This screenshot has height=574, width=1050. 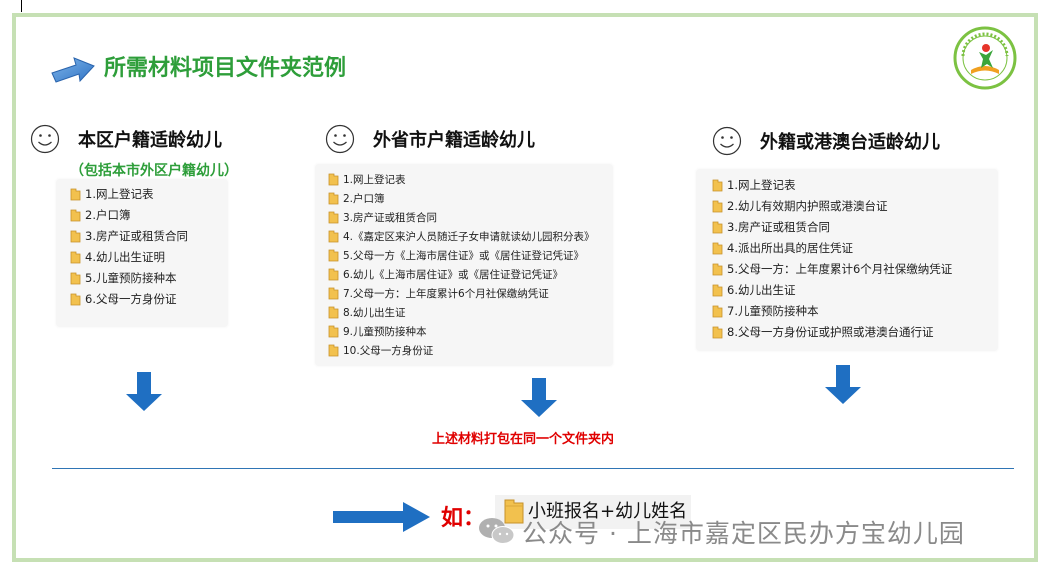 What do you see at coordinates (73, 70) in the screenshot?
I see `title-arrow-icon` at bounding box center [73, 70].